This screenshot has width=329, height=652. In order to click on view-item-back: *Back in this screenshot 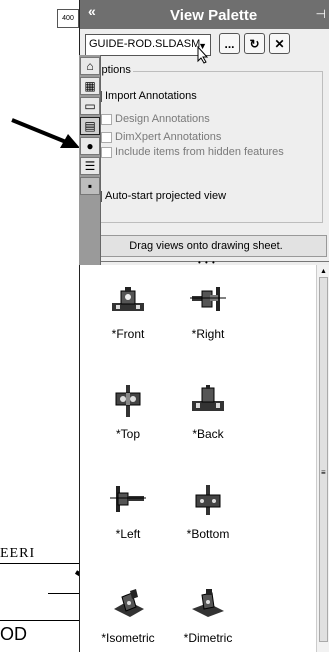, I will do `click(208, 418)`.